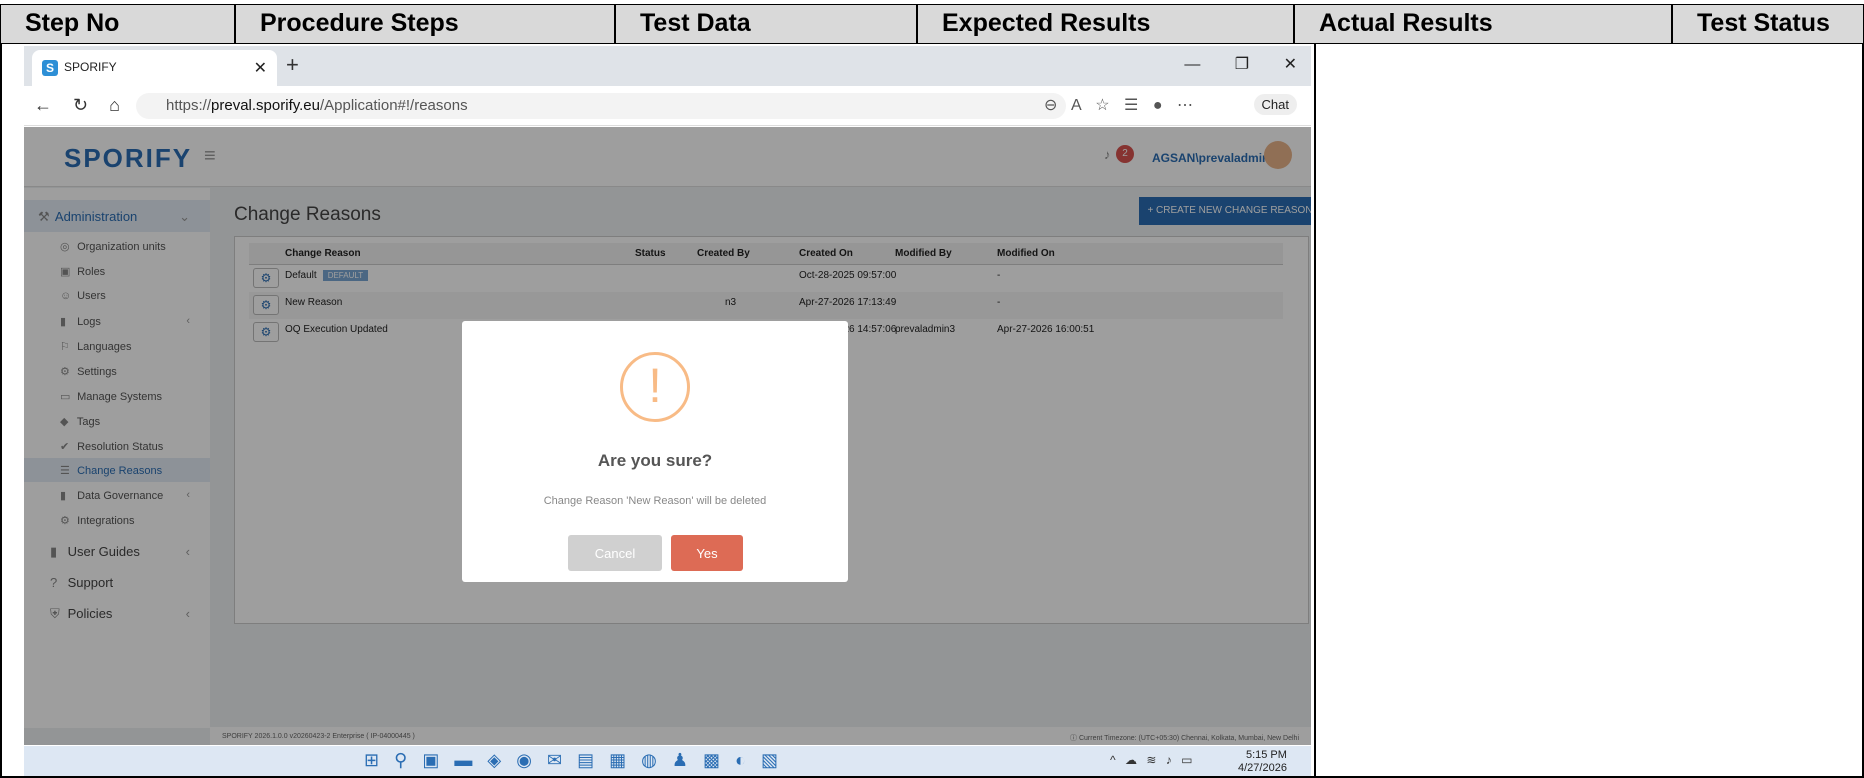 The image size is (1864, 778). I want to click on more-icon: ⋯, so click(1185, 105).